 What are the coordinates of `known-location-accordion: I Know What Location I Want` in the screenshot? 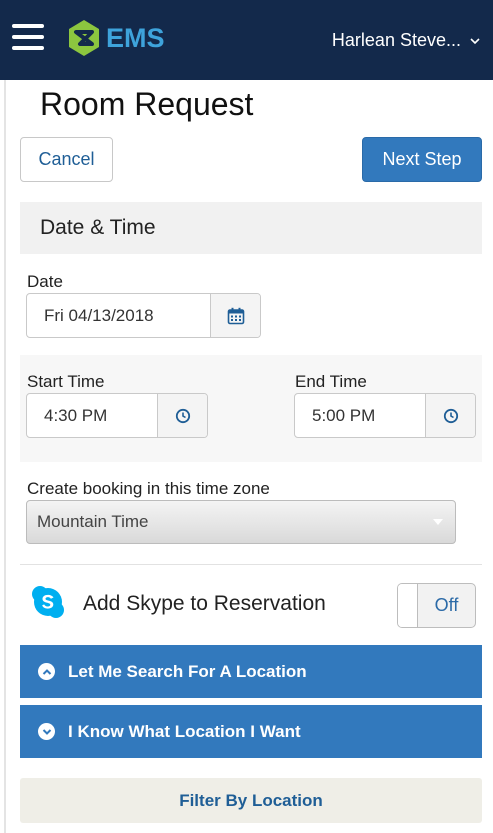 It's located at (251, 731).